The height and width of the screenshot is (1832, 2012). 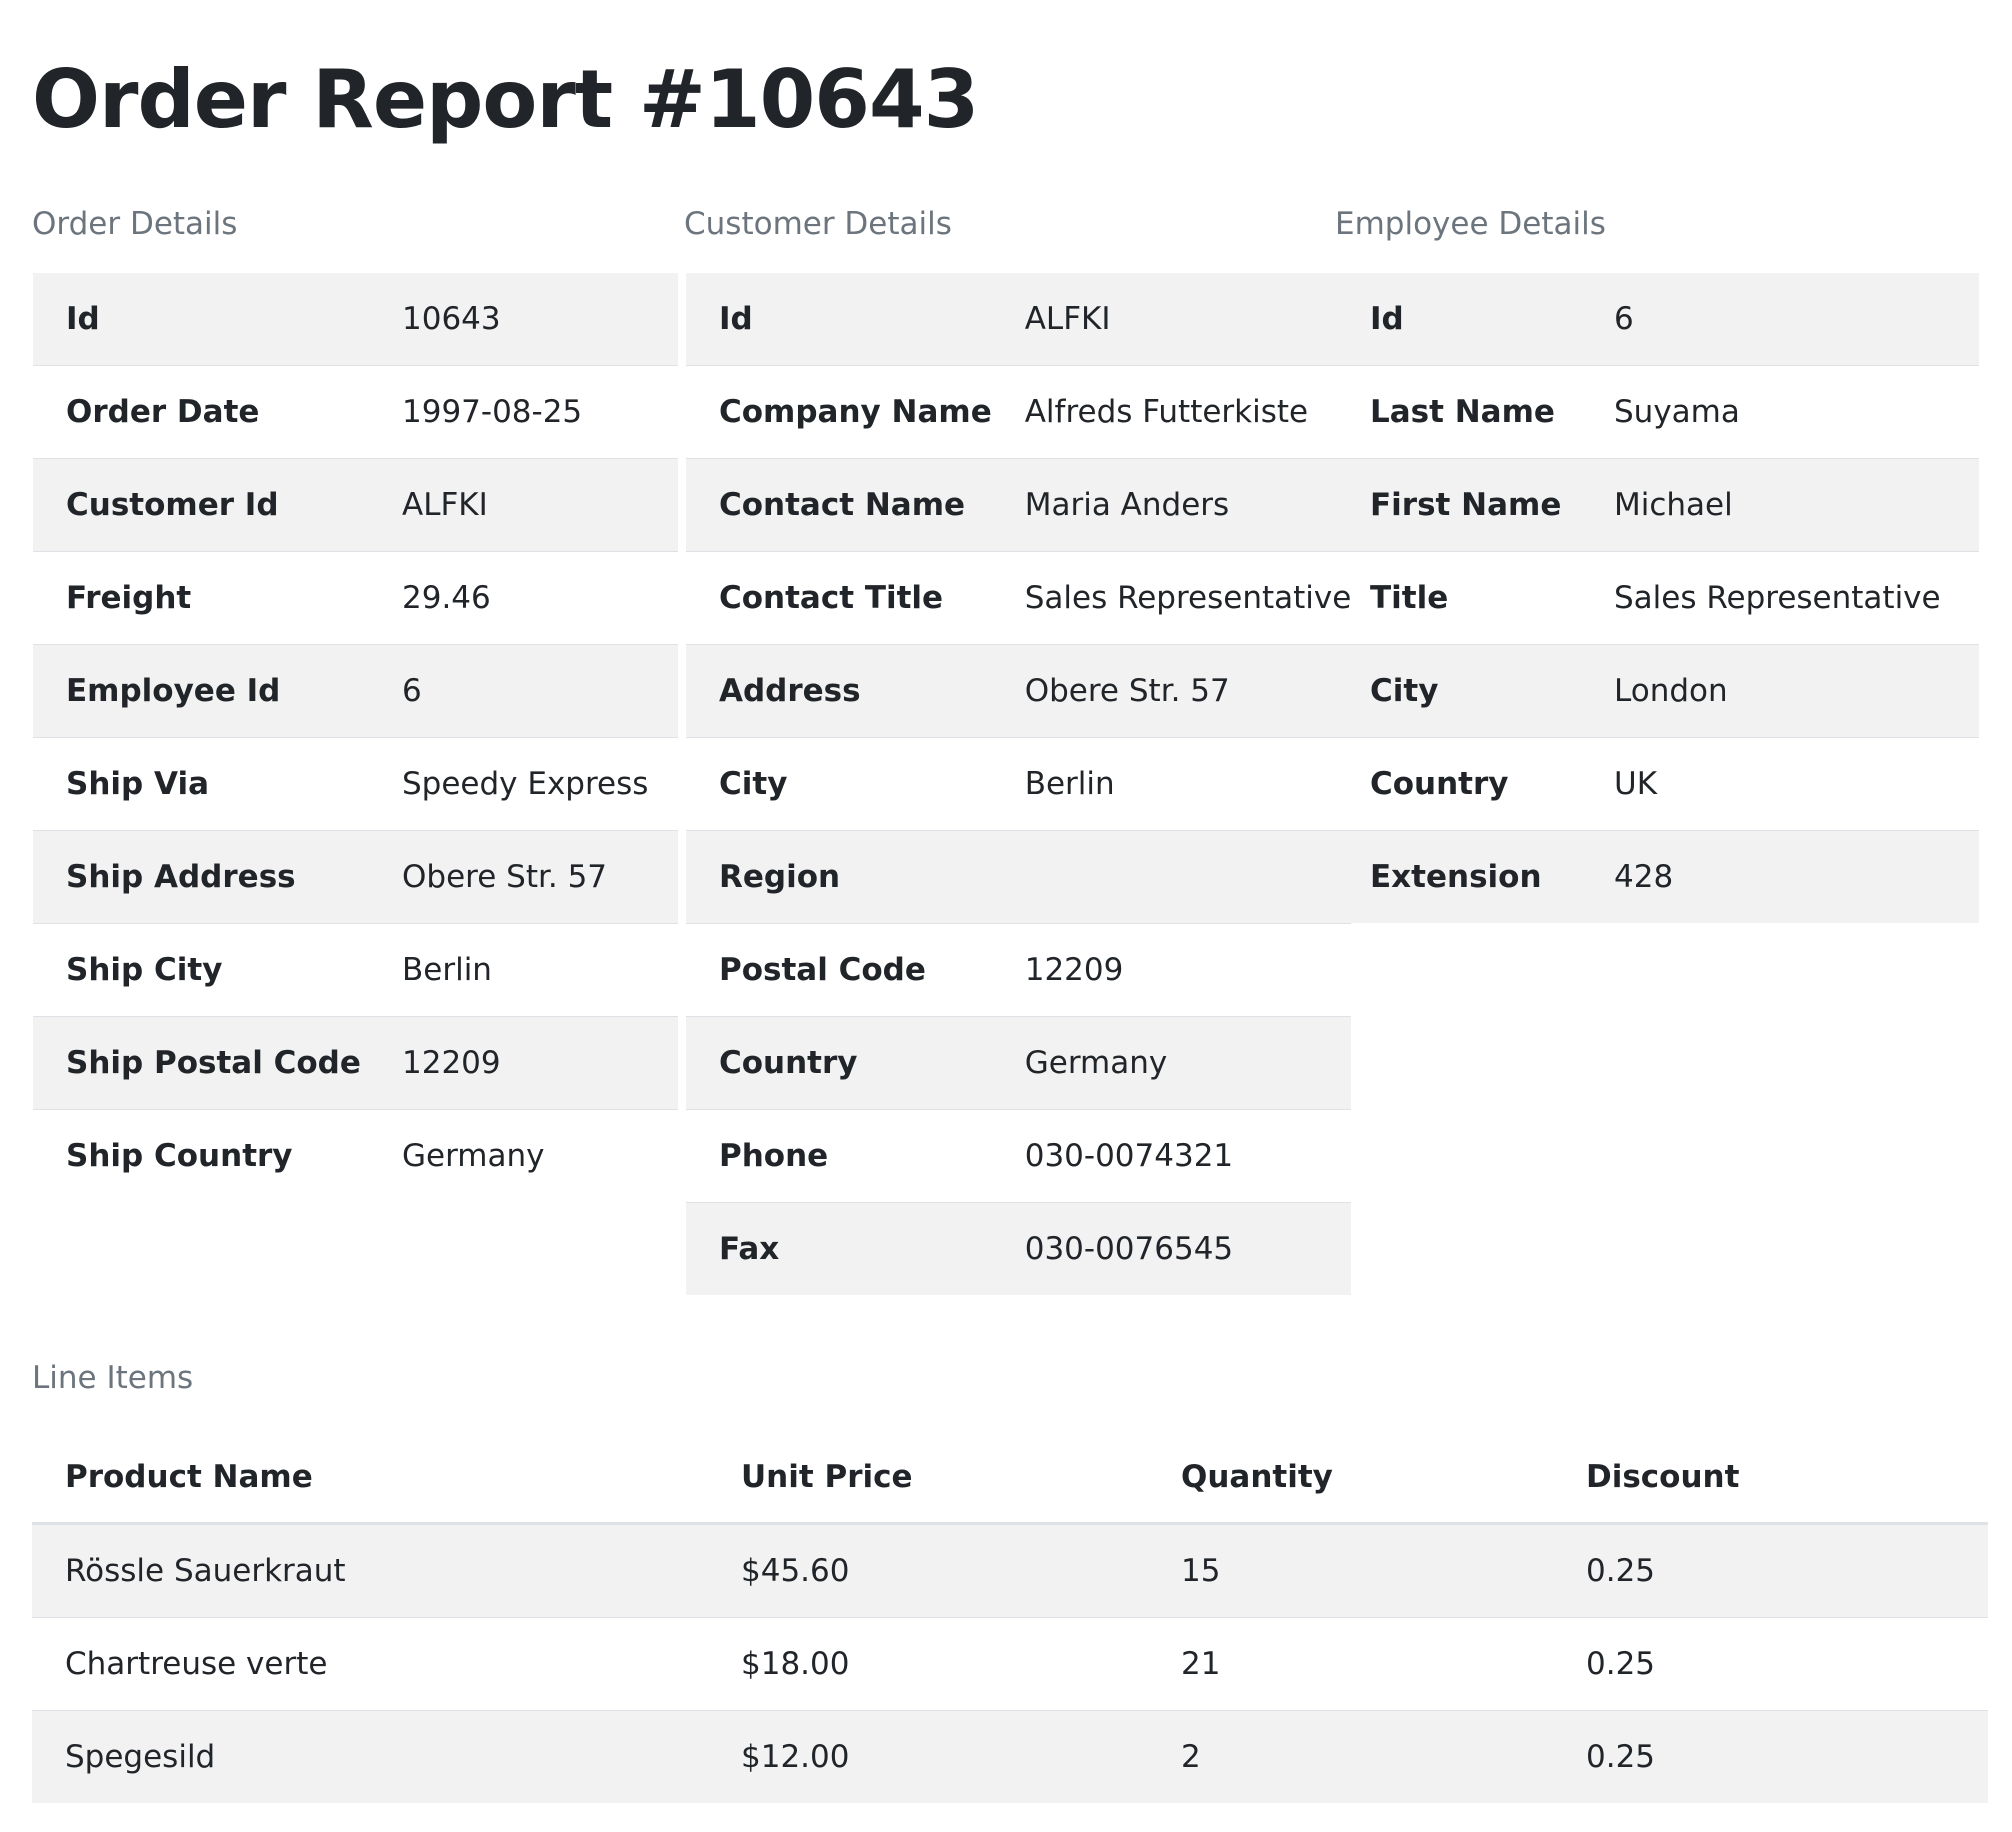 What do you see at coordinates (839, 691) in the screenshot?
I see `field-label: Address` at bounding box center [839, 691].